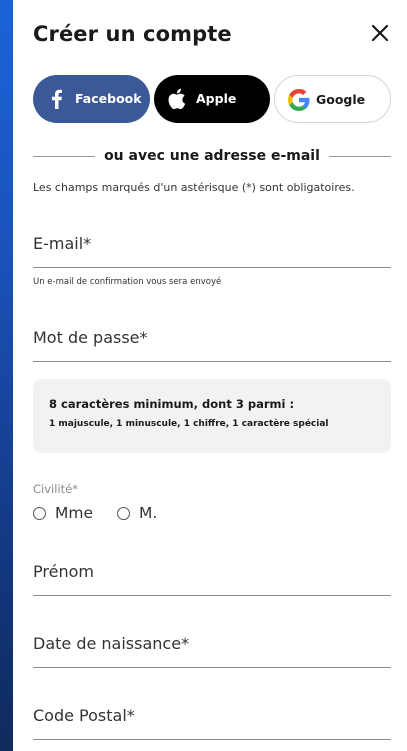 This screenshot has width=407, height=751. Describe the element at coordinates (55, 489) in the screenshot. I see `civility-label: Civilité*` at that location.